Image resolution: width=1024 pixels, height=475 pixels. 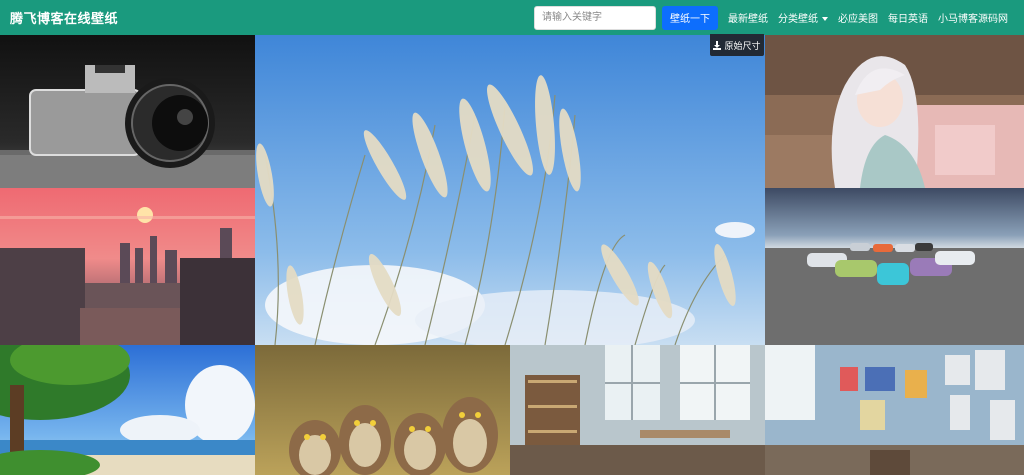 I want to click on poster-room-photo, so click(x=894, y=410).